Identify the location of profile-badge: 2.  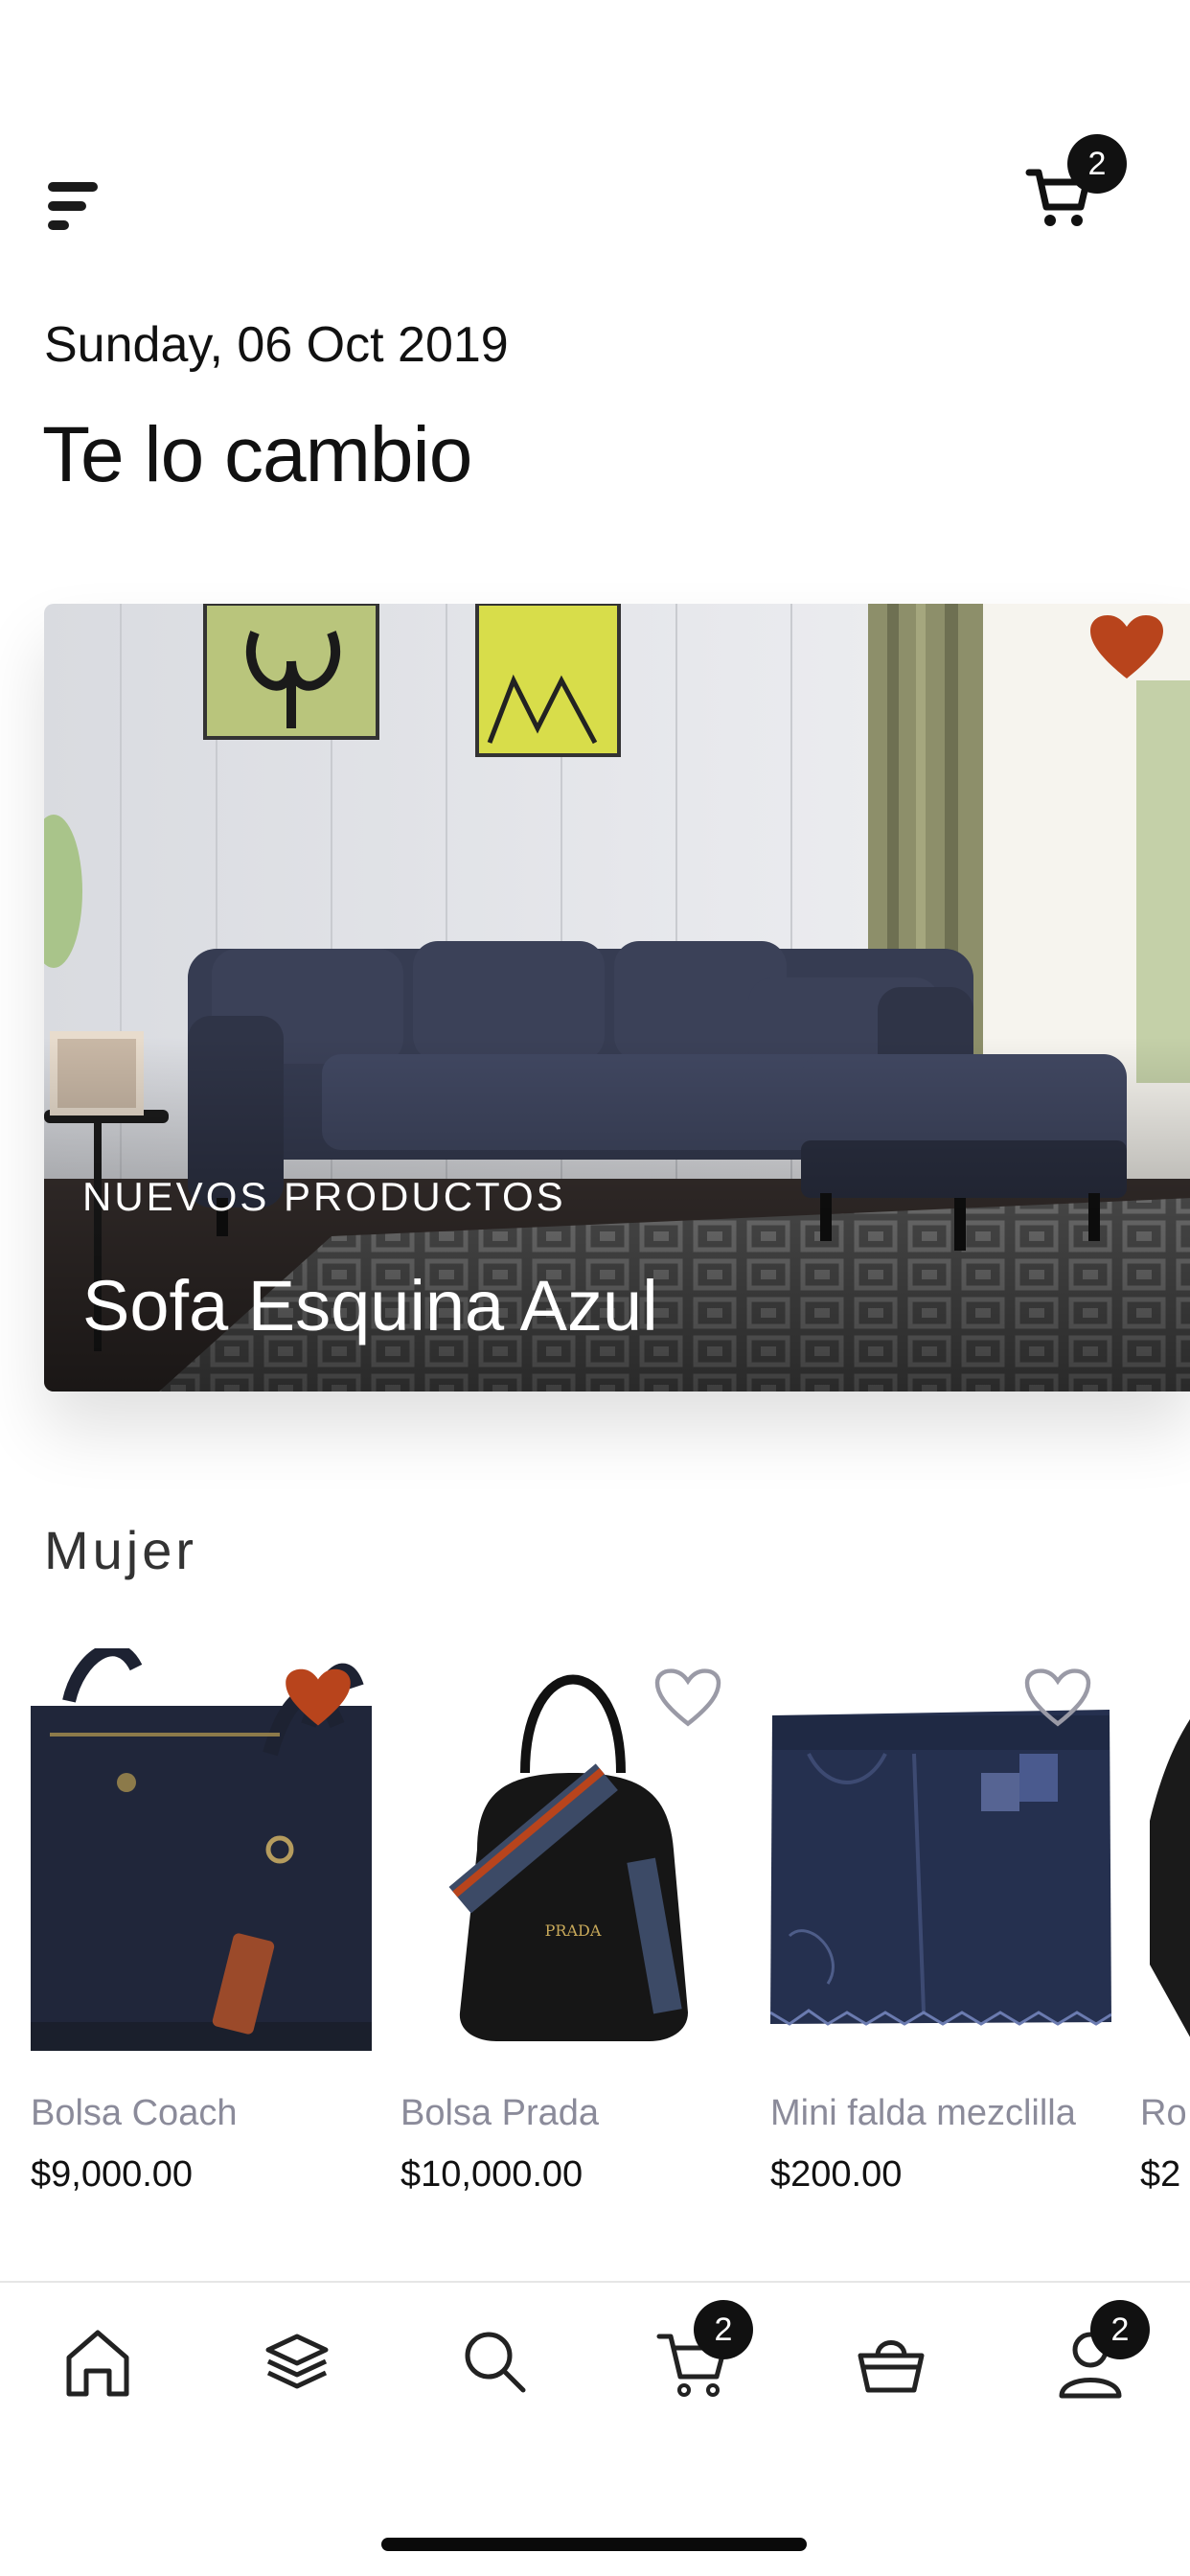
(1120, 2329).